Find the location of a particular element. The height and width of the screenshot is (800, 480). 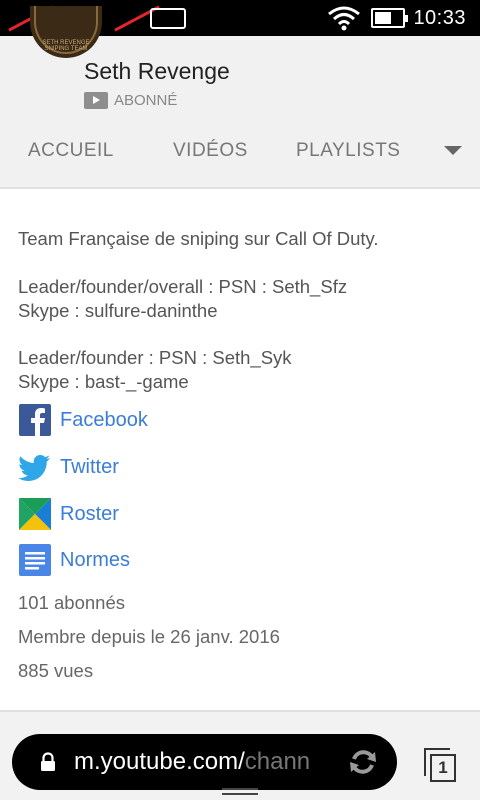

sim2-indicator is located at coordinates (149, 18).